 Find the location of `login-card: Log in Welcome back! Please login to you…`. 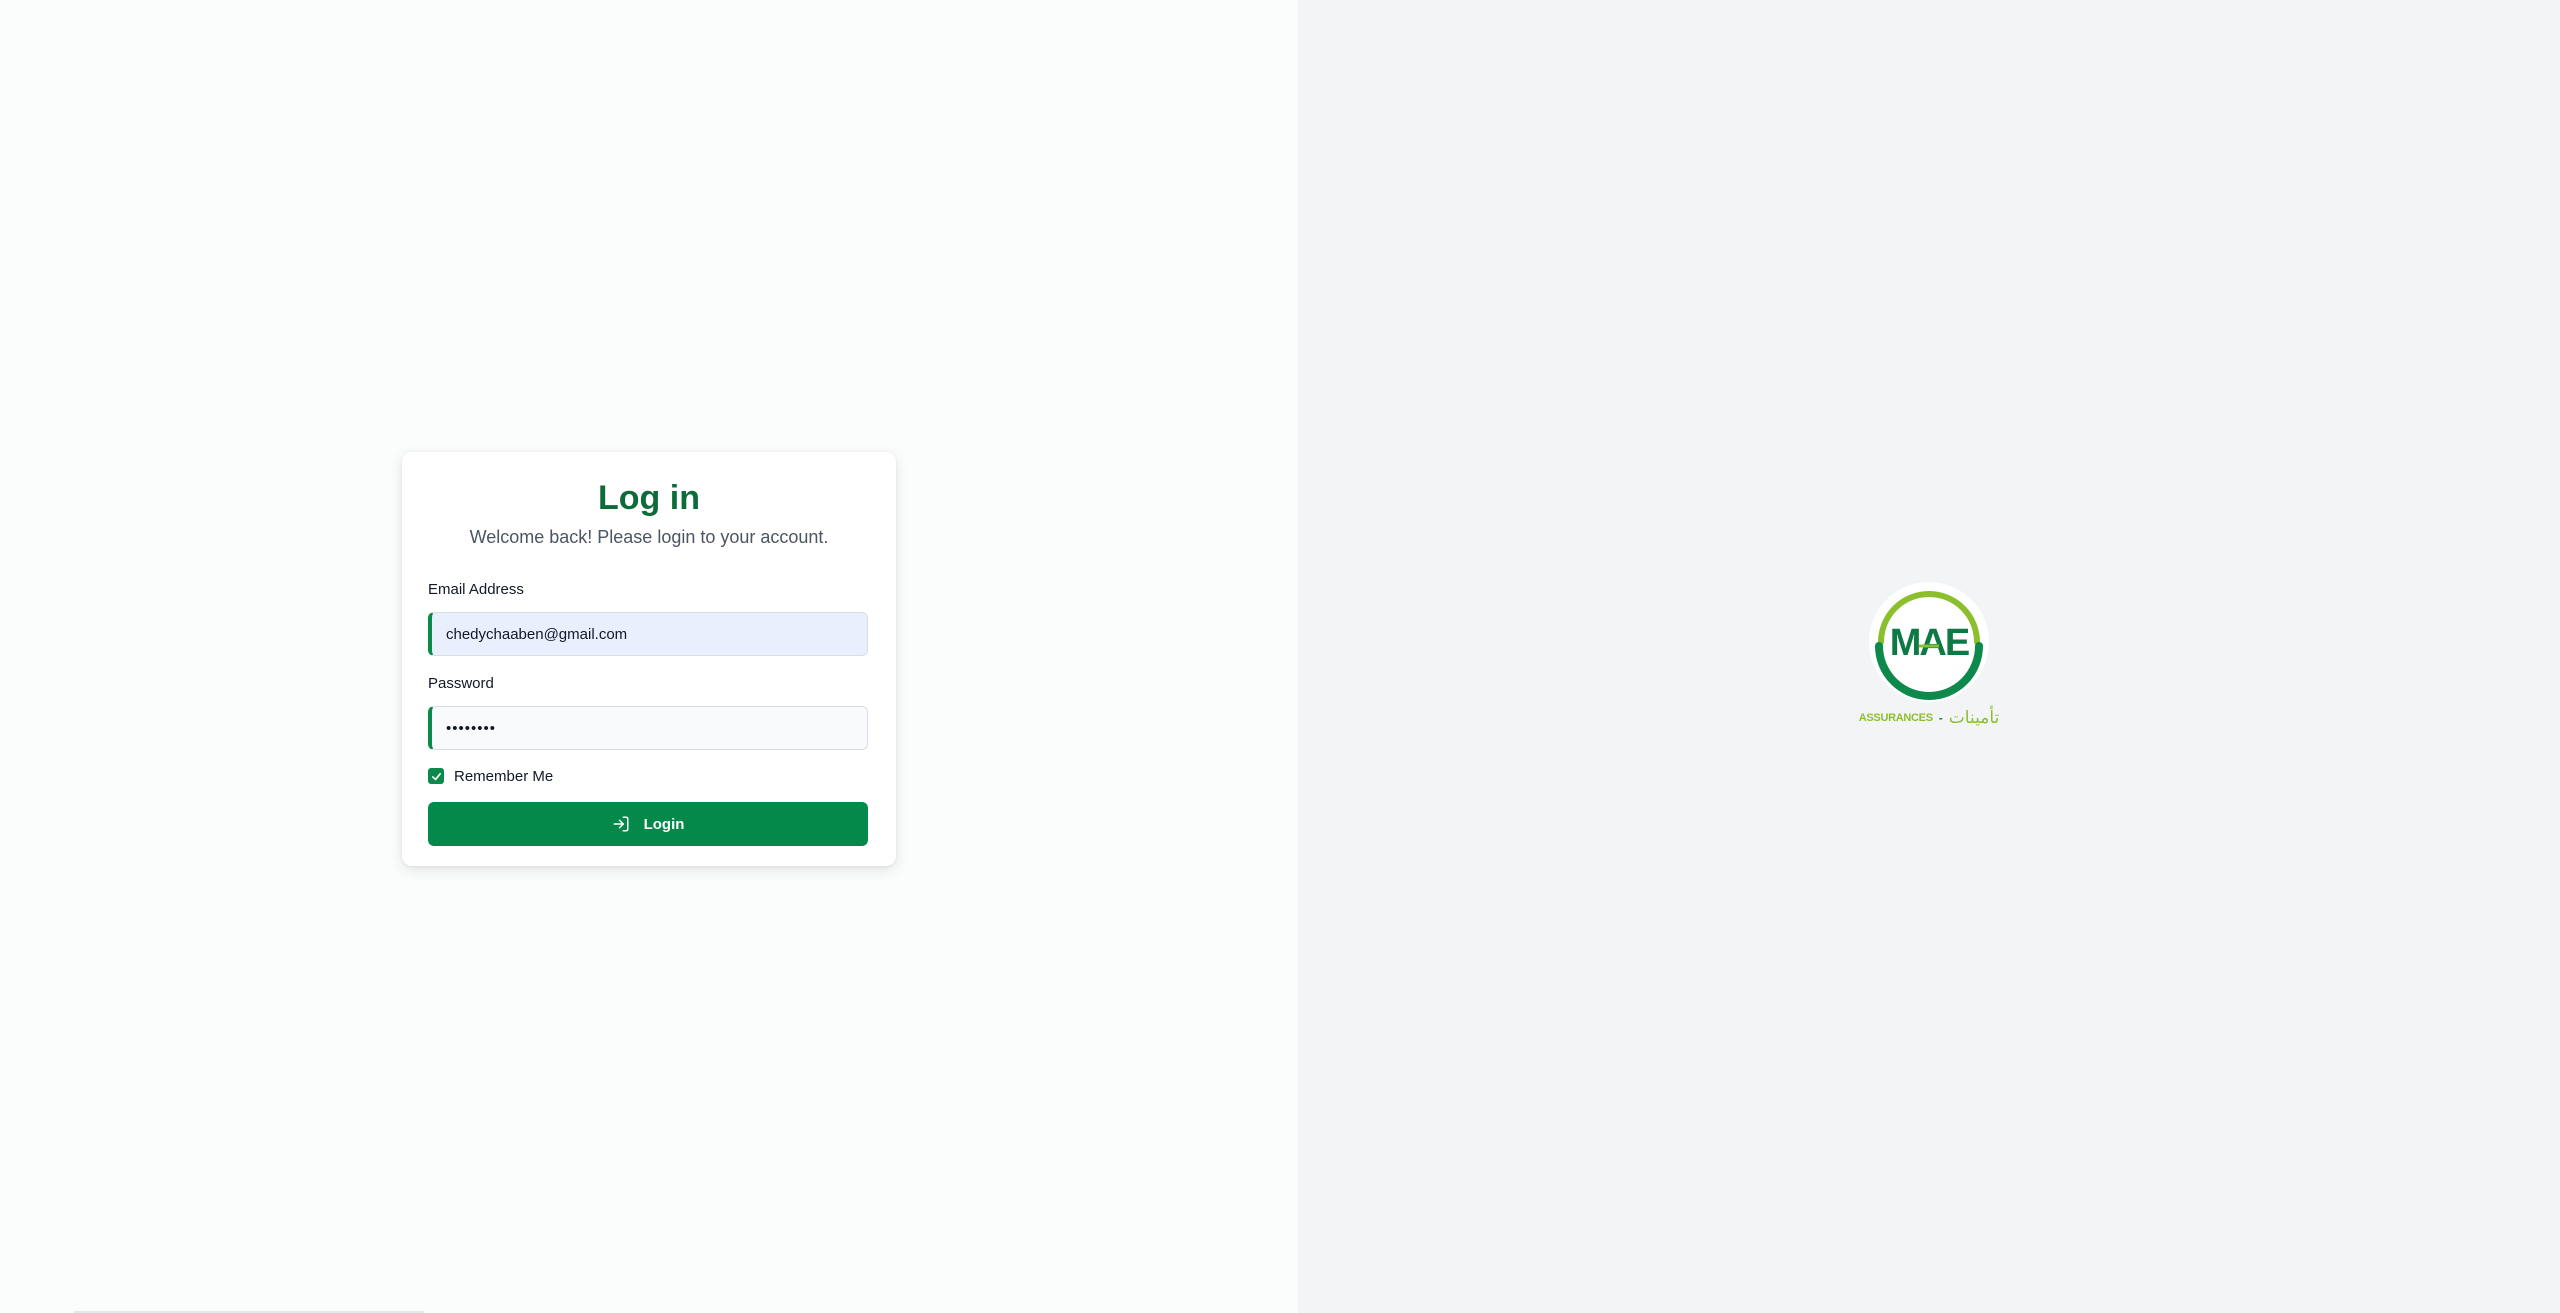

login-card: Log in Welcome back! Please login to you… is located at coordinates (649, 659).